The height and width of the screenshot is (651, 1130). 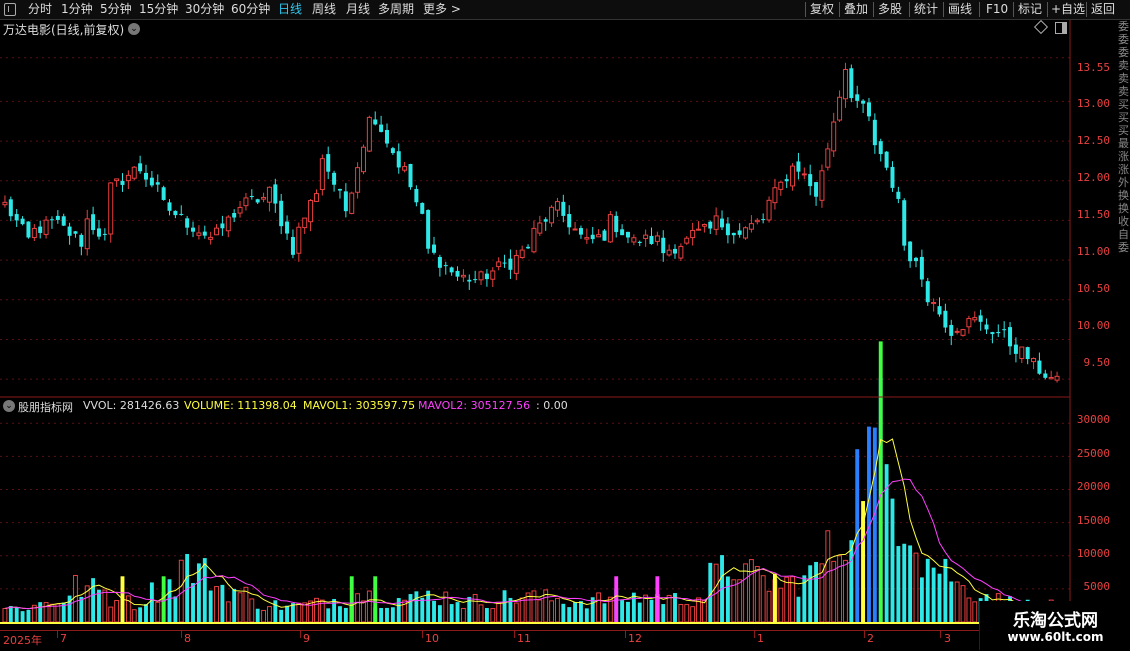 I want to click on mavol1-value: MAVOL1: 303597.75, so click(x=359, y=405).